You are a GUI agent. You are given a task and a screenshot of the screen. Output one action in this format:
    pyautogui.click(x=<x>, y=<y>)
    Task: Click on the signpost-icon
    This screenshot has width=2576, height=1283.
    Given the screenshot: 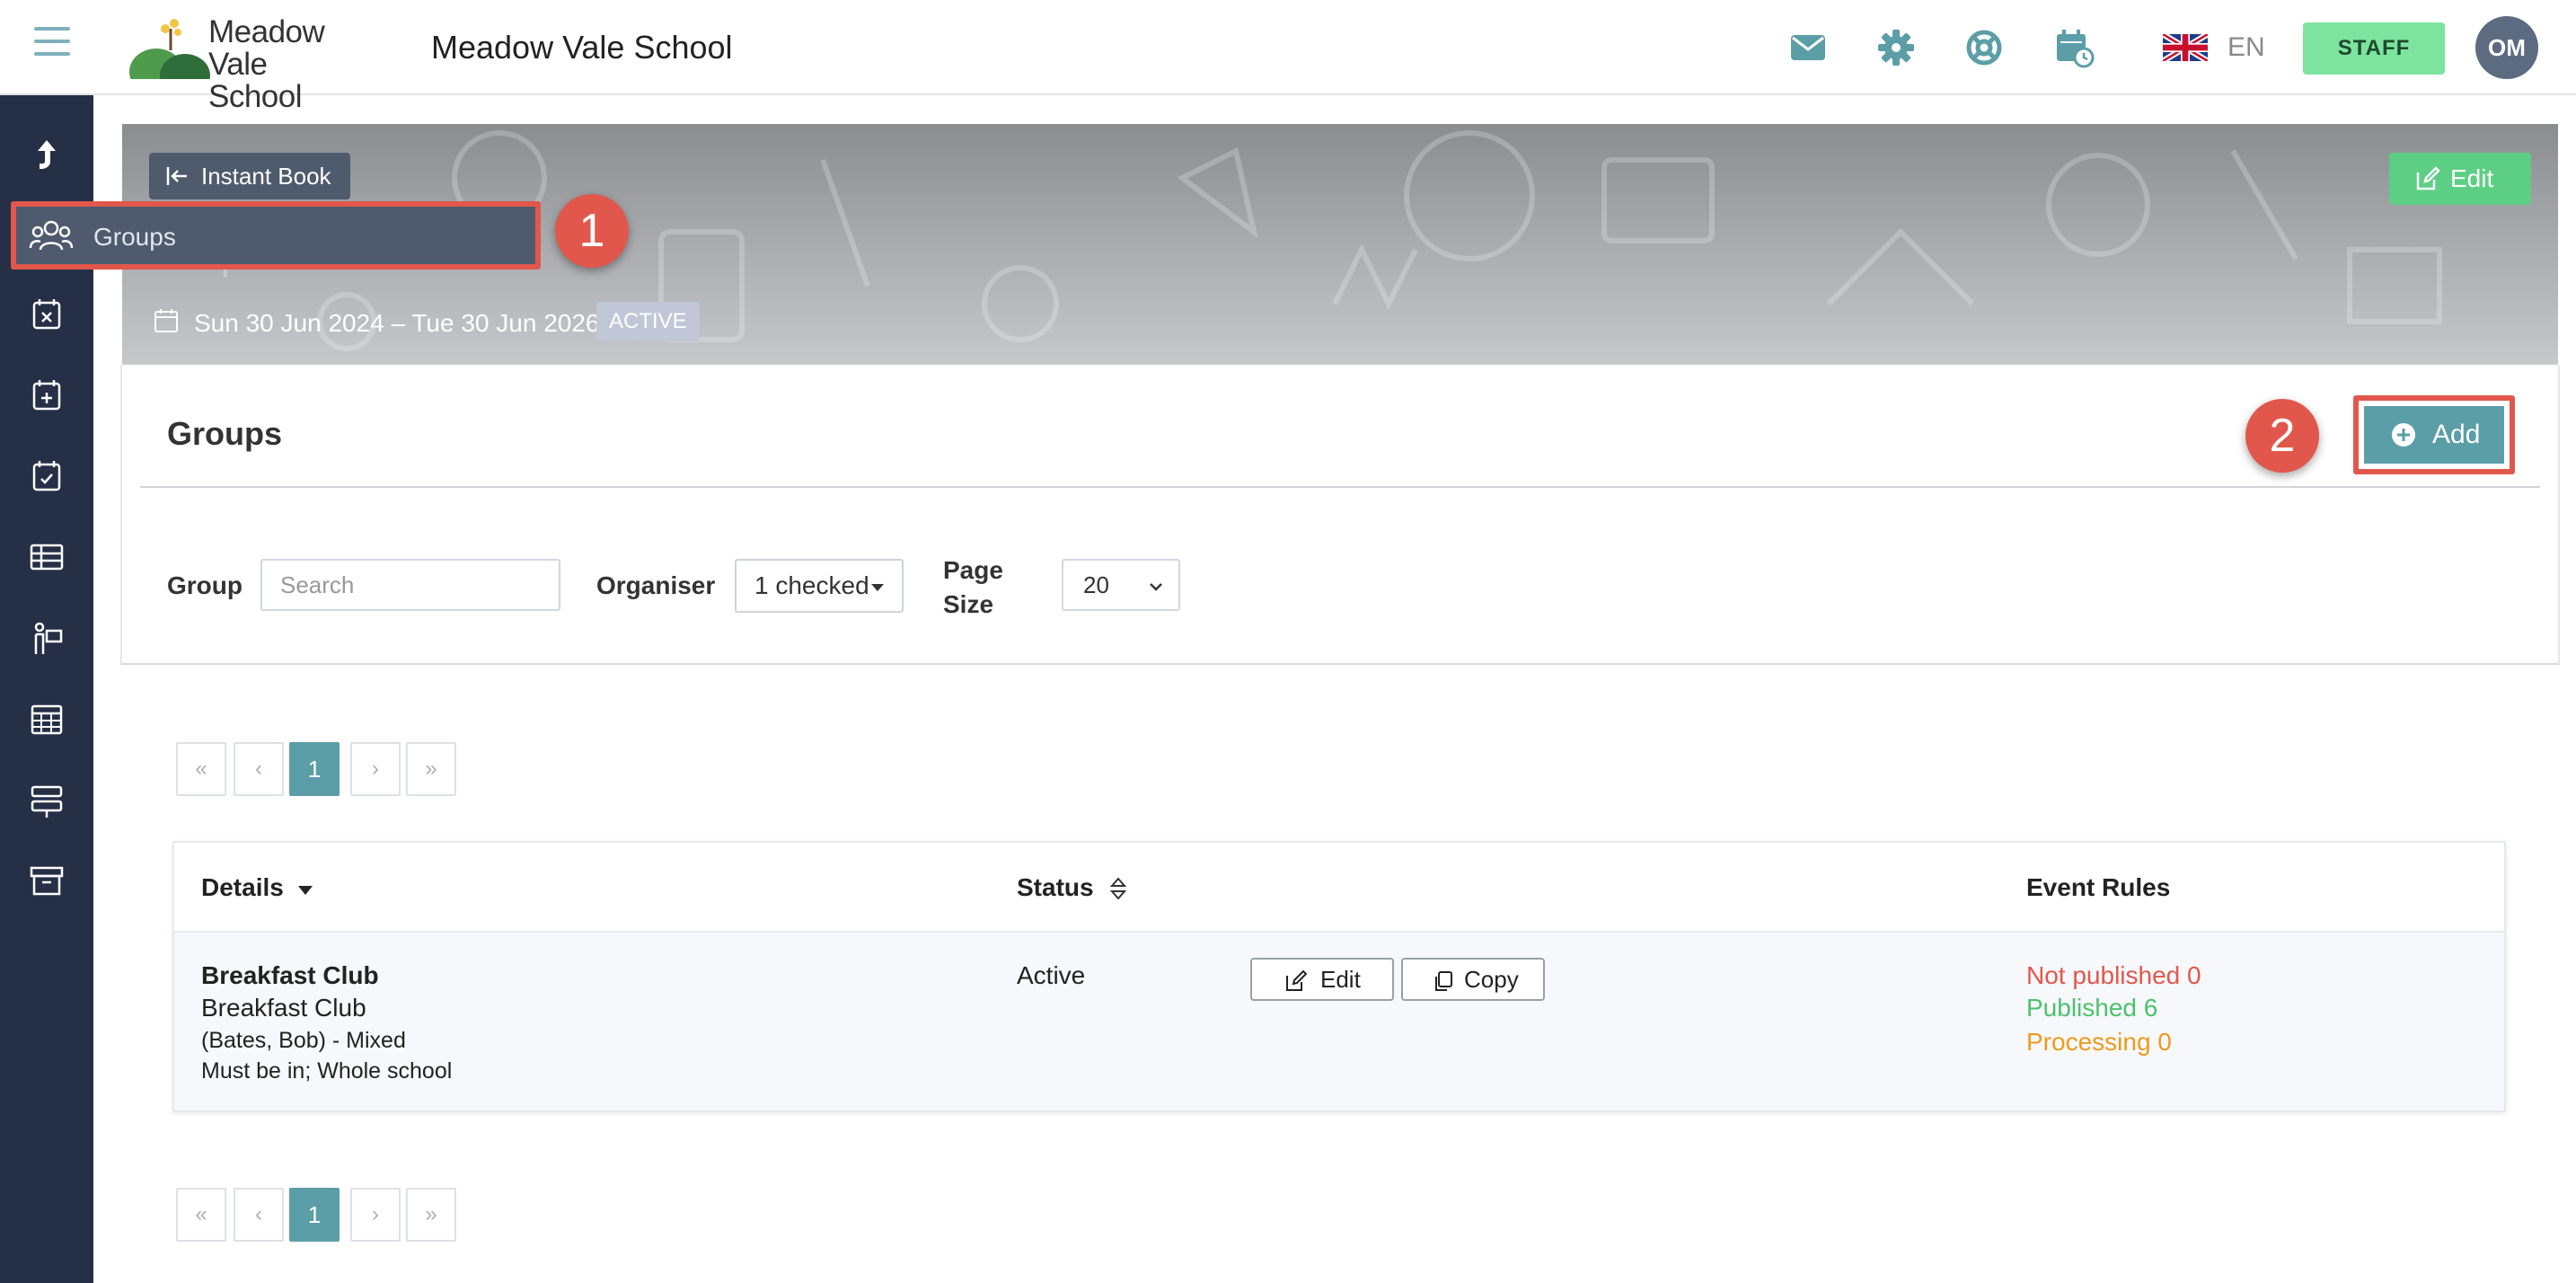 What is the action you would take?
    pyautogui.click(x=46, y=800)
    